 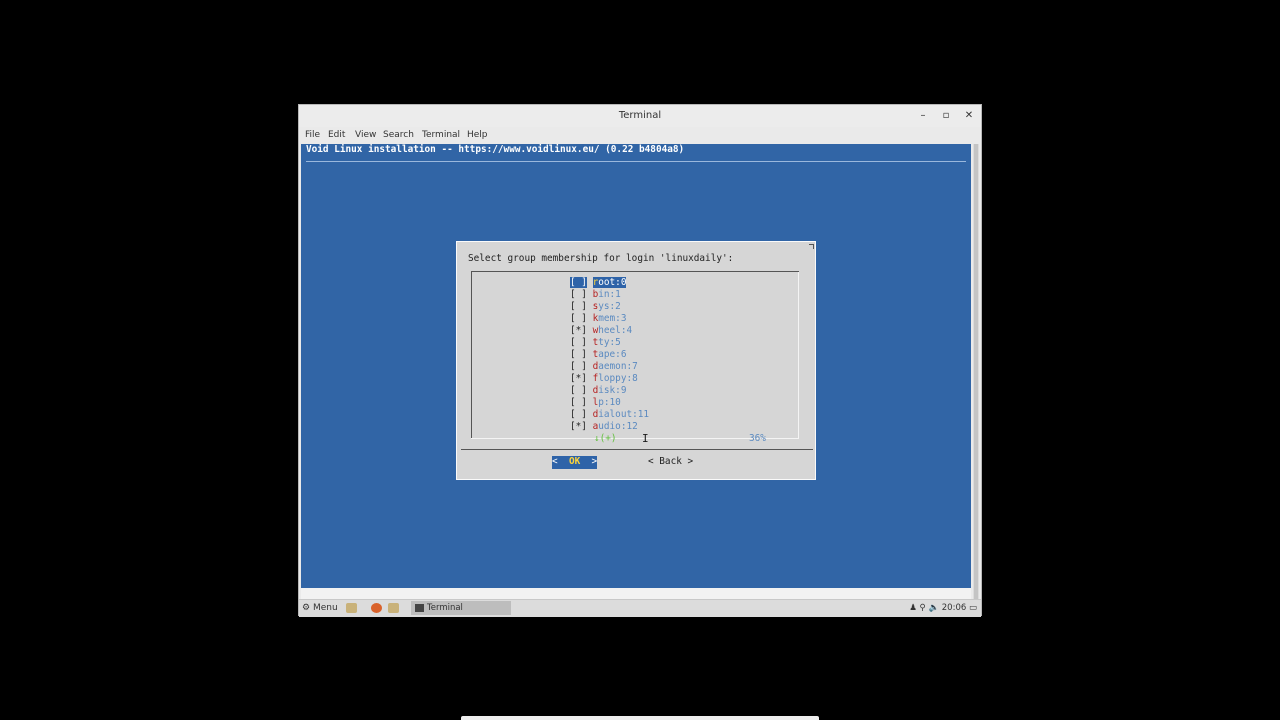 What do you see at coordinates (913, 608) in the screenshot?
I see `user-icon: ♟` at bounding box center [913, 608].